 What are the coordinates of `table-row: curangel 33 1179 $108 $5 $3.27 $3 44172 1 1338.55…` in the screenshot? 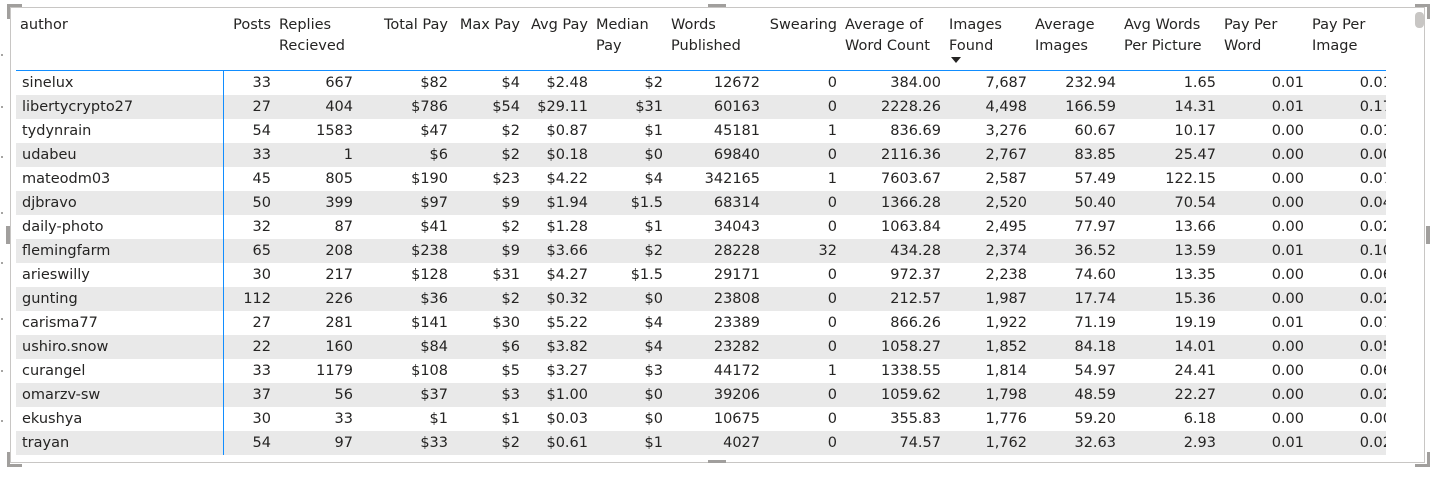 It's located at (701, 371).